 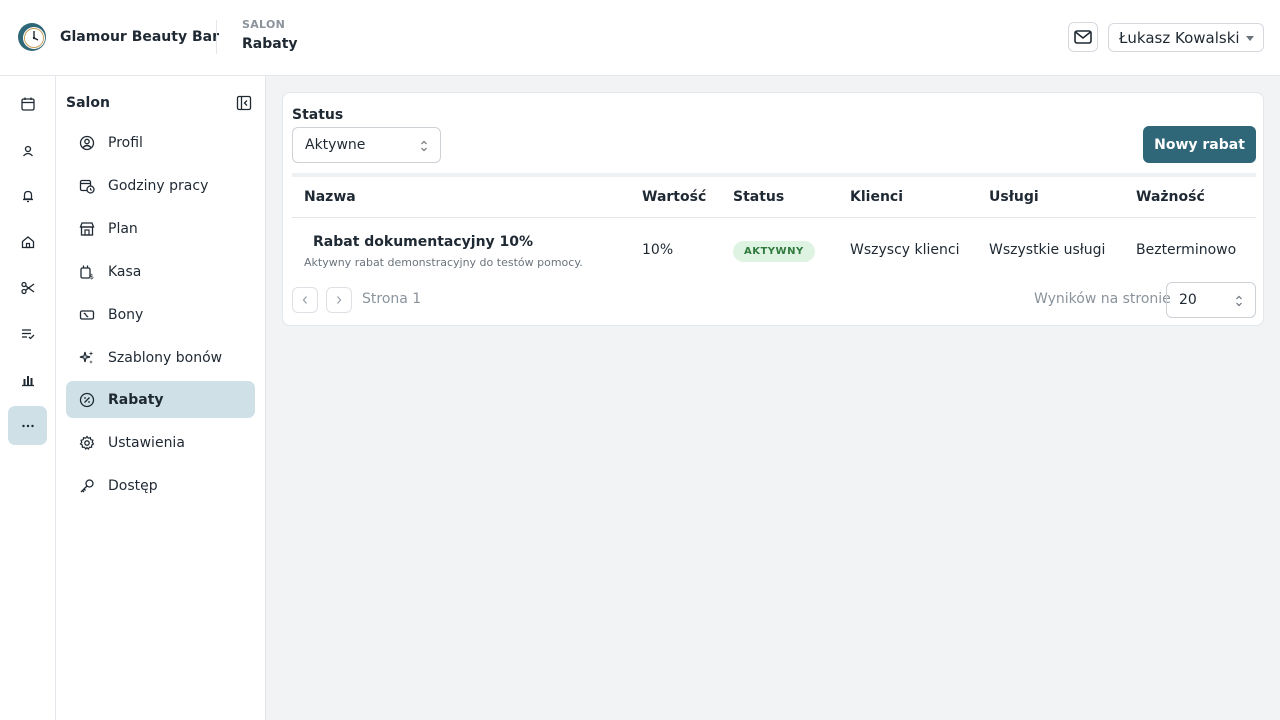 What do you see at coordinates (87, 229) in the screenshot?
I see `store-icon` at bounding box center [87, 229].